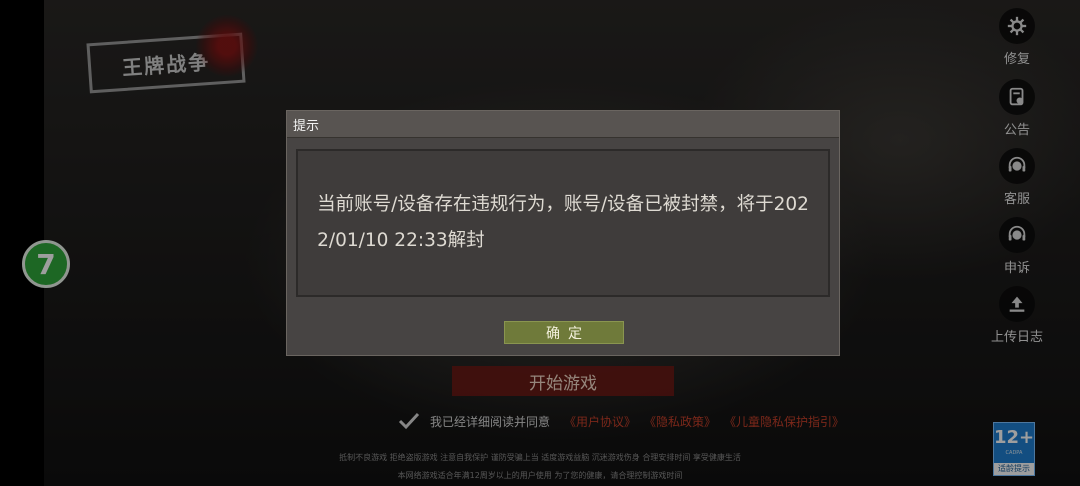 The width and height of the screenshot is (1080, 486). I want to click on dialog-message-line1: 当前账号/设备存在违规行为，账号/设备已被封禁，将于202, so click(563, 204).